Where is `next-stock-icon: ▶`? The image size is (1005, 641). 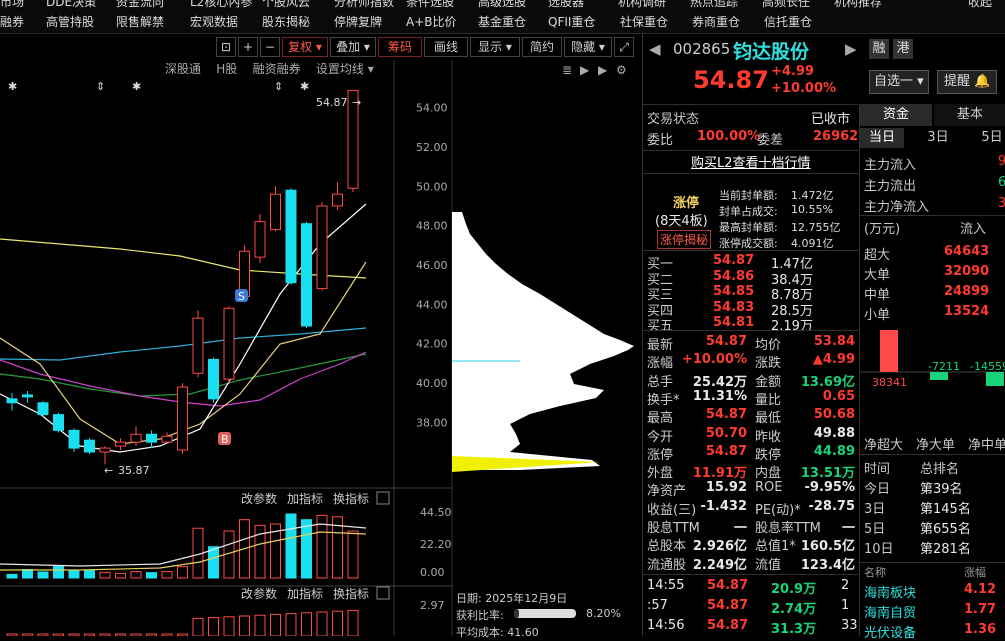 next-stock-icon: ▶ is located at coordinates (851, 49).